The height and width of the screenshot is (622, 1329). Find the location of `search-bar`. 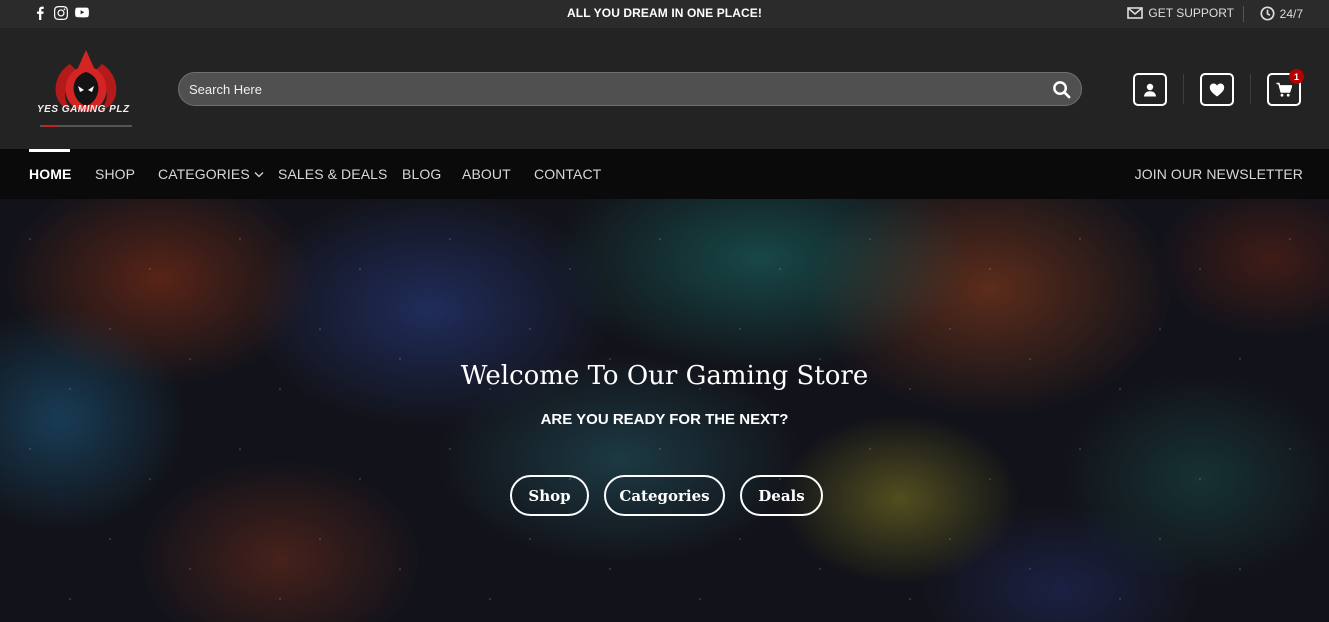

search-bar is located at coordinates (630, 89).